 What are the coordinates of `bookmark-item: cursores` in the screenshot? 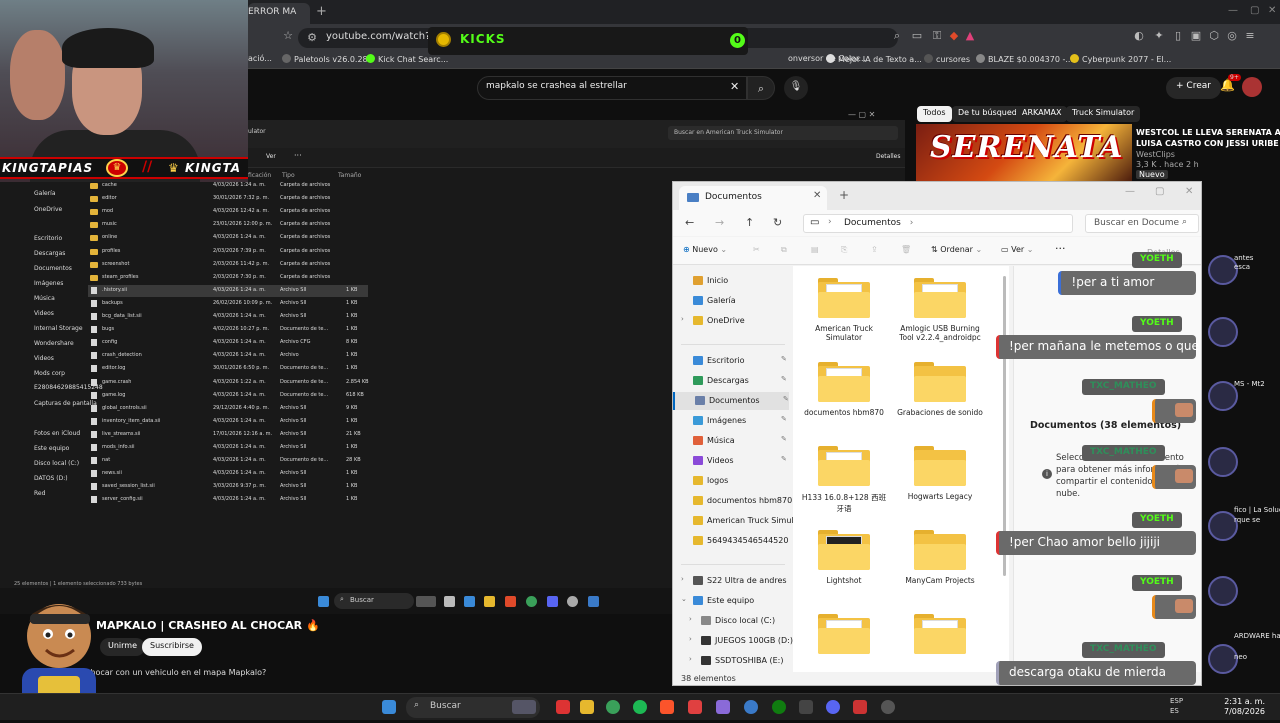 It's located at (947, 59).